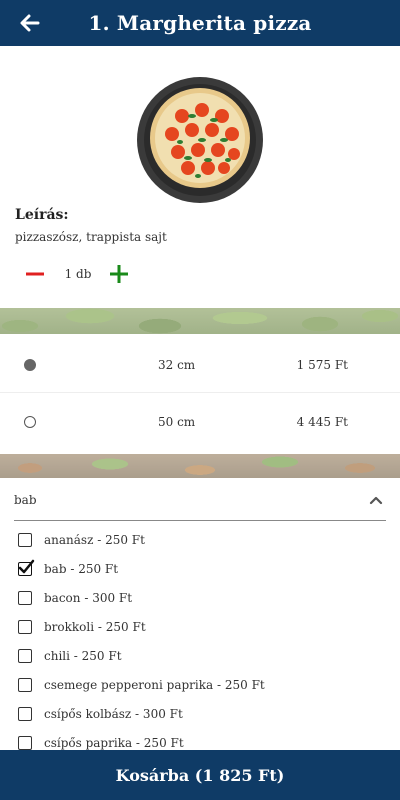  What do you see at coordinates (200, 775) in the screenshot?
I see `add-to-cart-button: Kosárba (1 825 Ft)` at bounding box center [200, 775].